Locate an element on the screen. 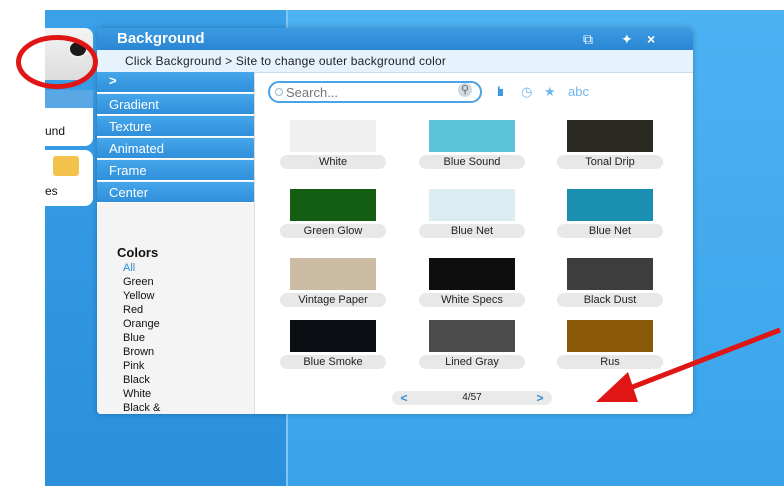 The height and width of the screenshot is (487, 784). color-filter-item: Blue is located at coordinates (134, 338).